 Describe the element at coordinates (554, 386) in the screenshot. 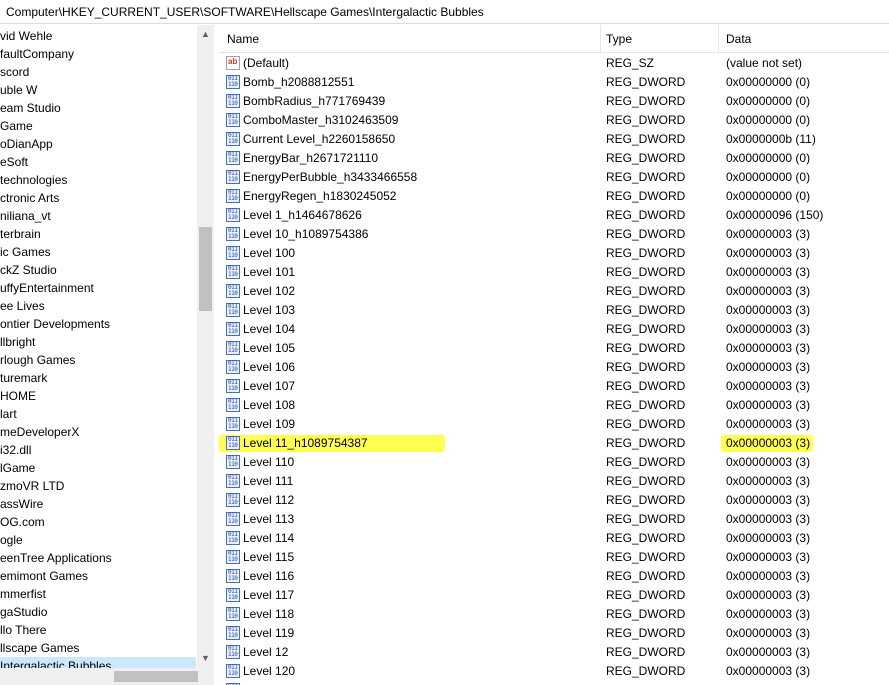

I see `table-row: Level 107 REG_DWORD 0x00000003 (3)` at that location.